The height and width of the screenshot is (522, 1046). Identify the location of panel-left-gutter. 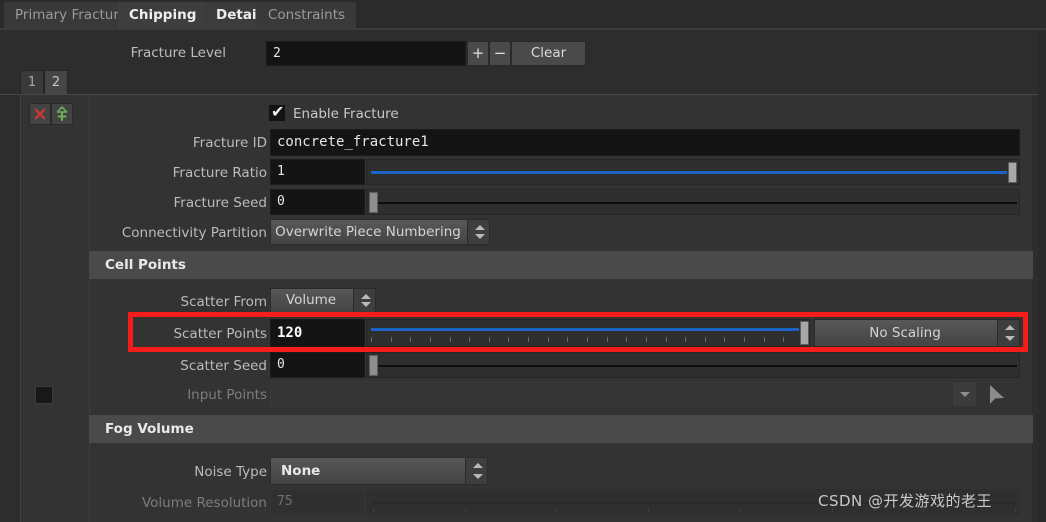
(55, 308).